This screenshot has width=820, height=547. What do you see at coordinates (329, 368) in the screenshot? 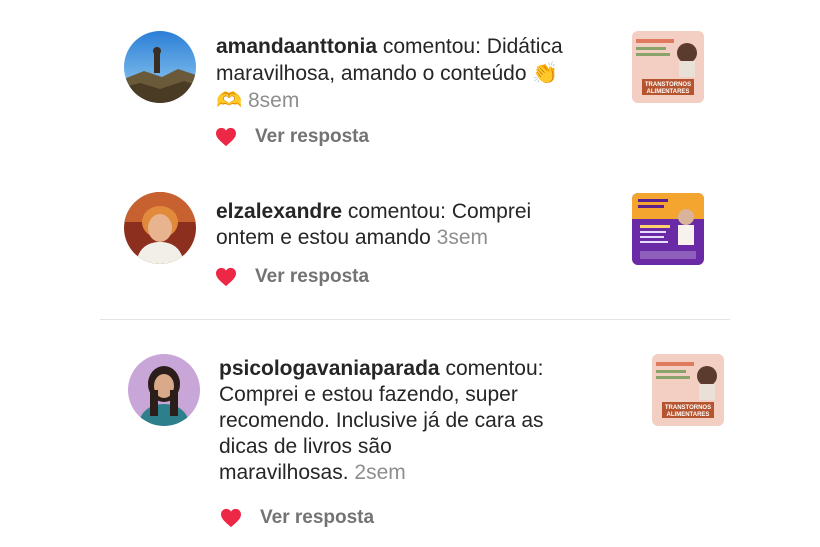
I see `username: psicologavaniaparada` at bounding box center [329, 368].